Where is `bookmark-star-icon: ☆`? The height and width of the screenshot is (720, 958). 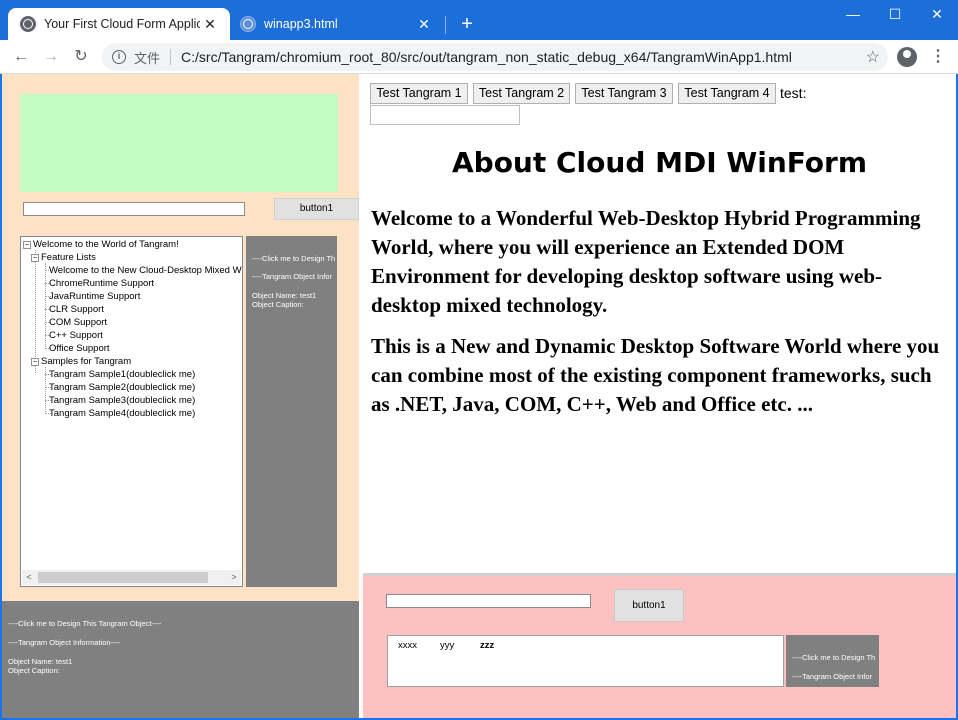 bookmark-star-icon: ☆ is located at coordinates (873, 57).